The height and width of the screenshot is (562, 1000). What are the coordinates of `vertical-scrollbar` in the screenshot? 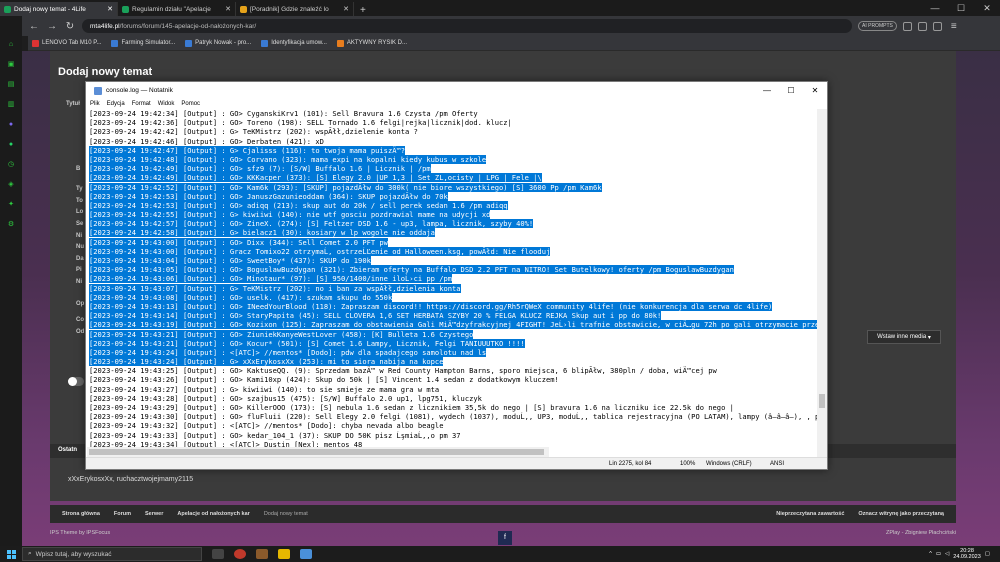 It's located at (822, 283).